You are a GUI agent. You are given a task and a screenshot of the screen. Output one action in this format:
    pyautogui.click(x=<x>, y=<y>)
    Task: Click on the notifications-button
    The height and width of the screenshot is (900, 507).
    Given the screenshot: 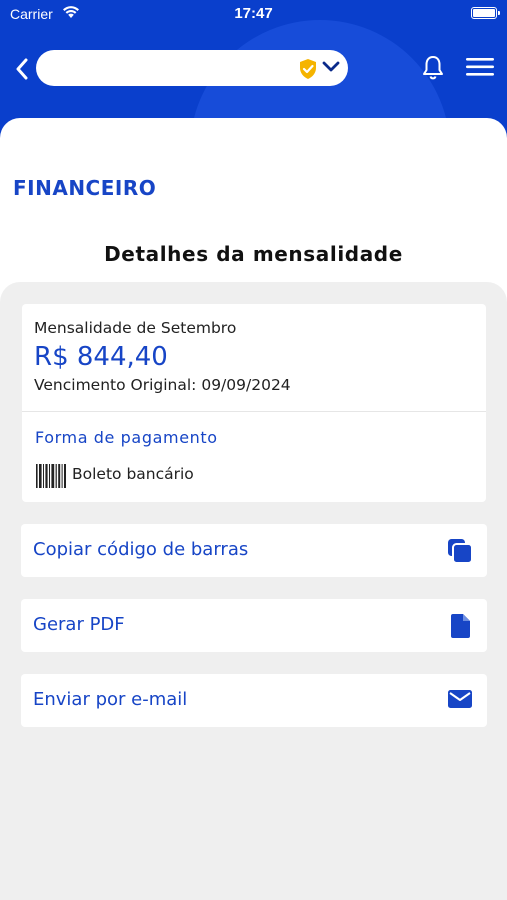 What is the action you would take?
    pyautogui.click(x=433, y=68)
    